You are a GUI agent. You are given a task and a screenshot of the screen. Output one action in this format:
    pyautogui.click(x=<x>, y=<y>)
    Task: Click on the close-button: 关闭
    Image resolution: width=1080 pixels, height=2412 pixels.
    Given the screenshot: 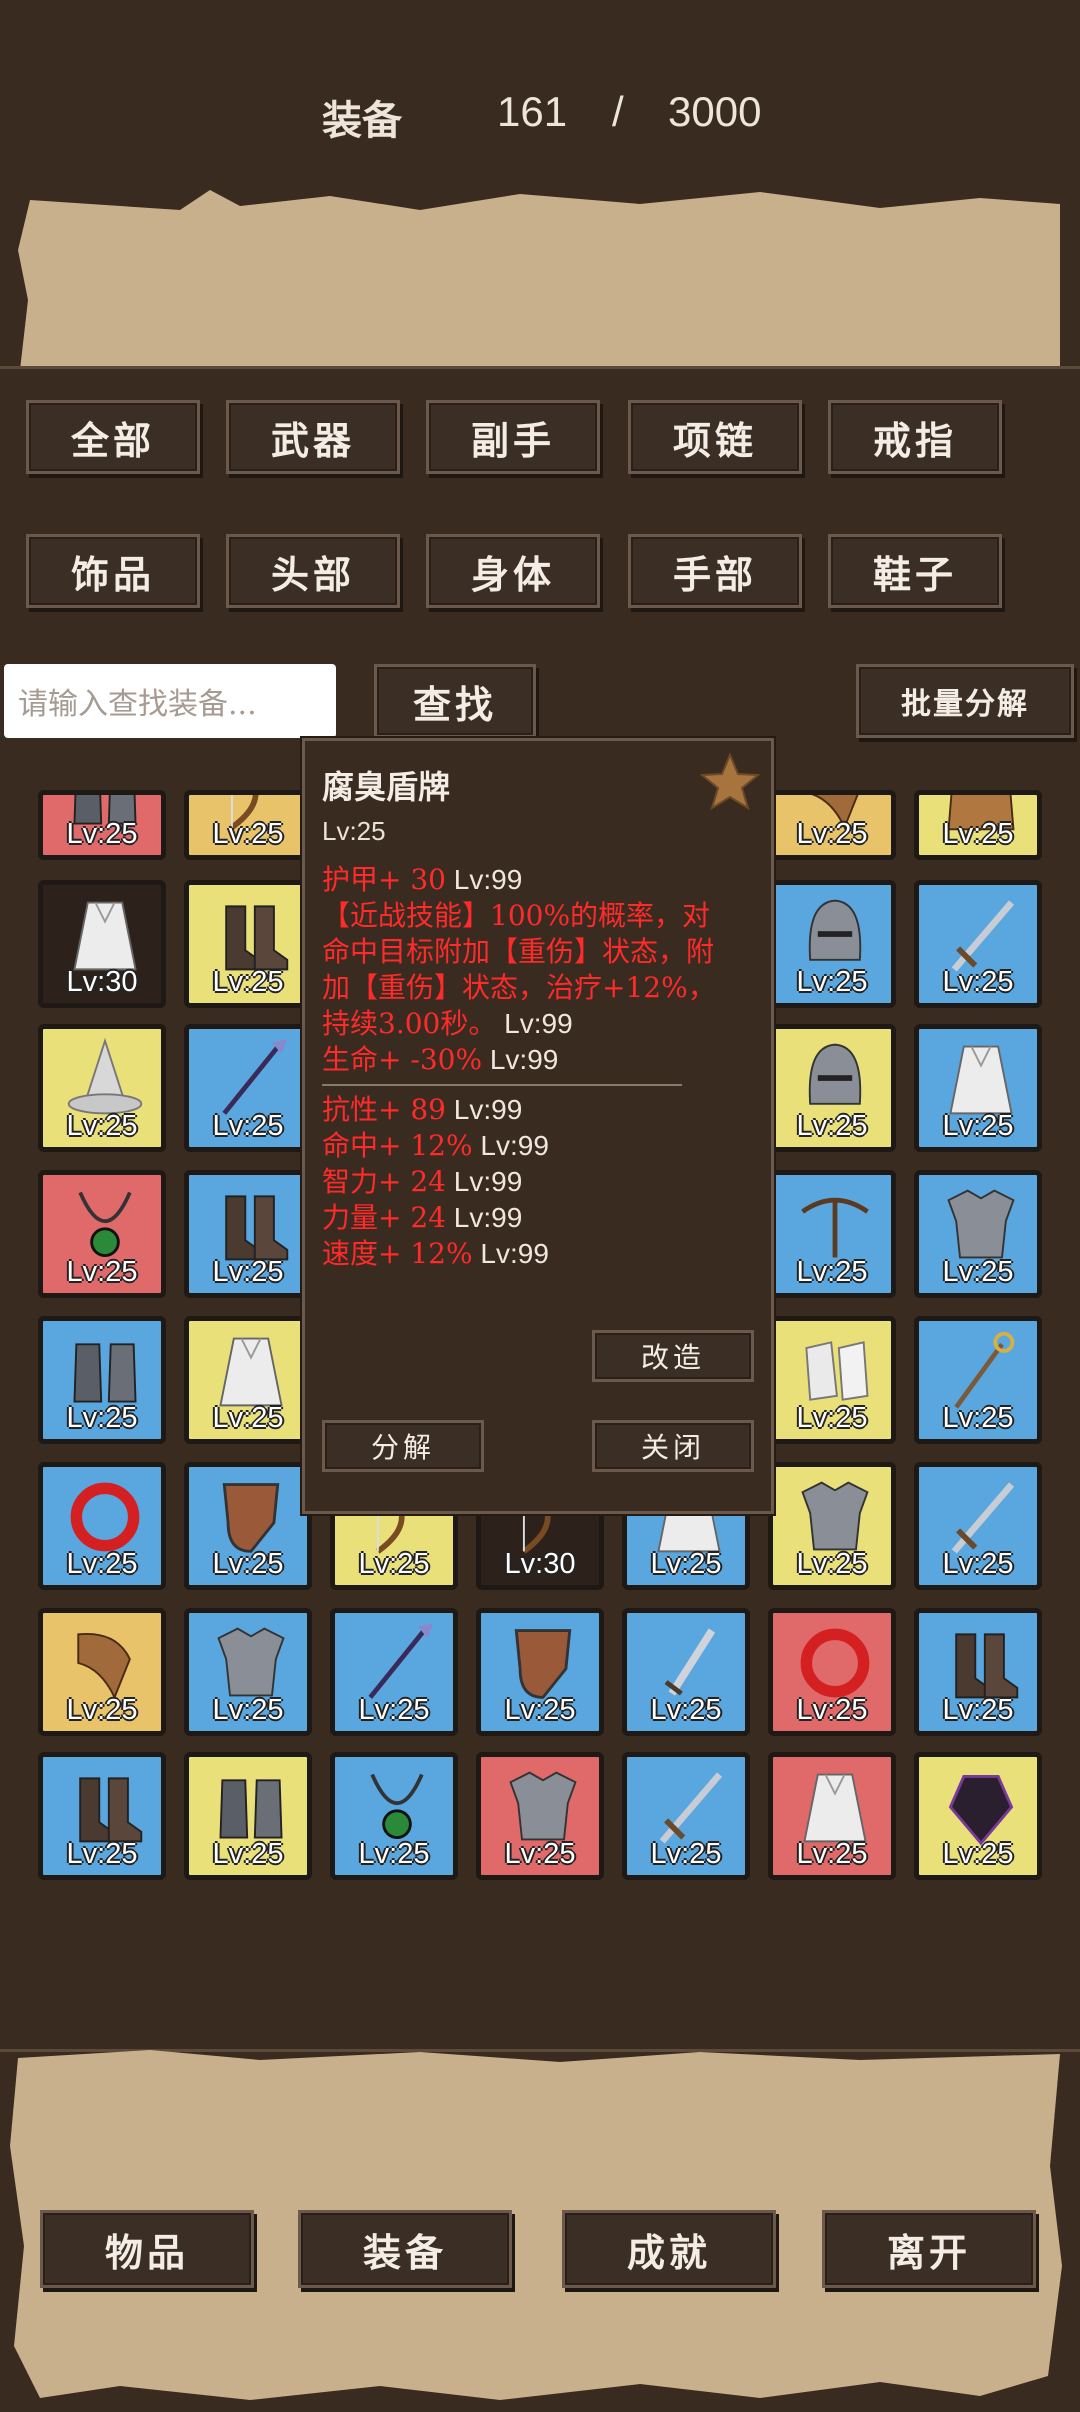 What is the action you would take?
    pyautogui.click(x=673, y=1446)
    